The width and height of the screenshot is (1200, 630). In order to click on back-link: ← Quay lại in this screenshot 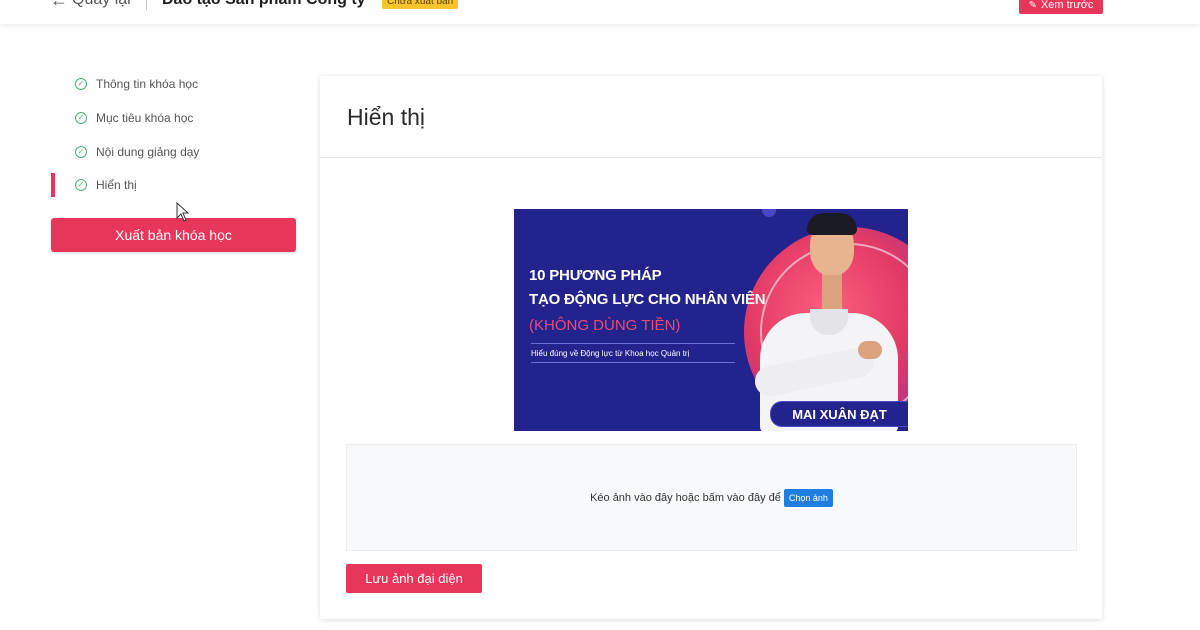, I will do `click(90, 4)`.